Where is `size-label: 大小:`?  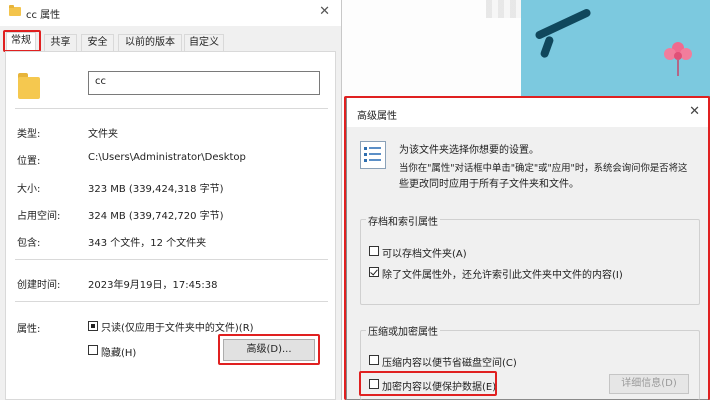 size-label: 大小: is located at coordinates (29, 189).